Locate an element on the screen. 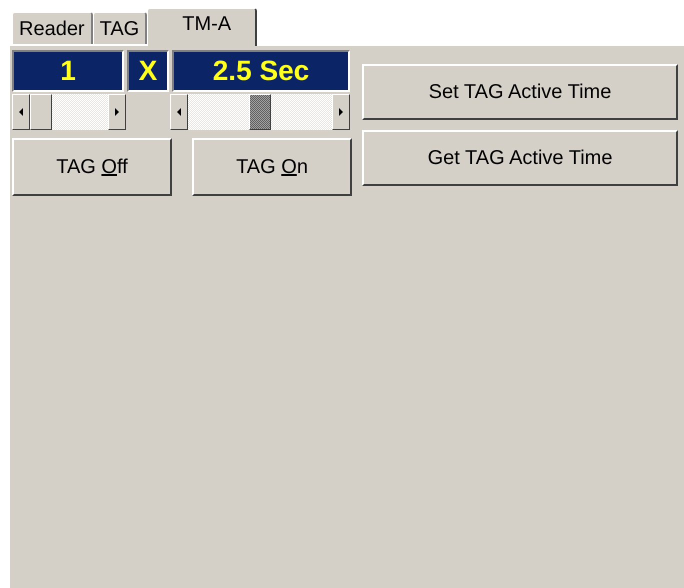 Image resolution: width=684 pixels, height=588 pixels. tab: Reader is located at coordinates (52, 28).